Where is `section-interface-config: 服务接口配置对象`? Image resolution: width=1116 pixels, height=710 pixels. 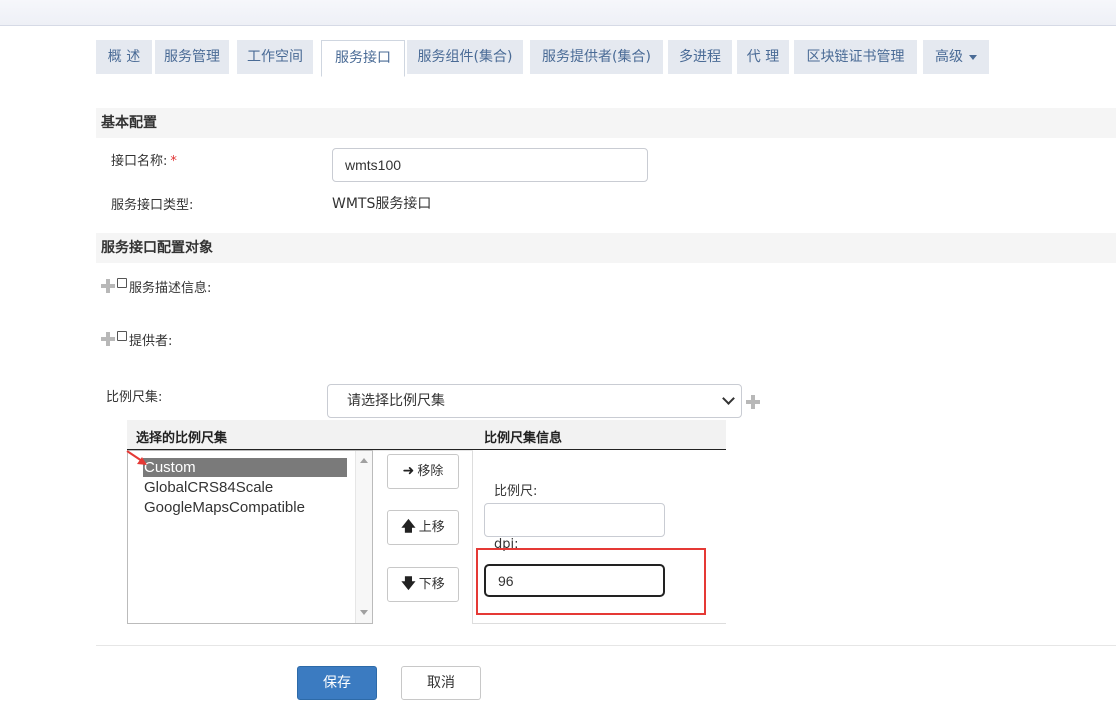 section-interface-config: 服务接口配置对象 is located at coordinates (606, 248).